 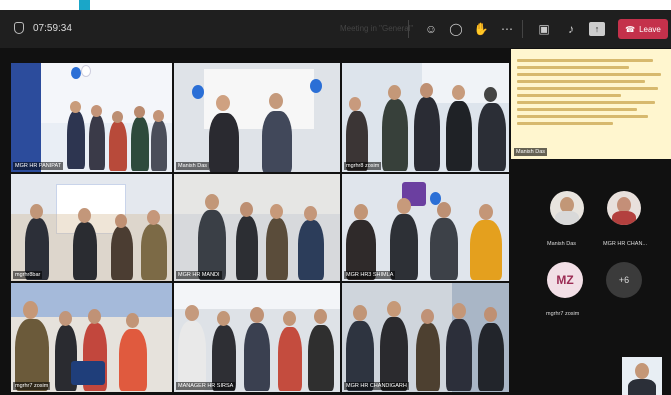 I want to click on chat-icon: ◯, so click(x=456, y=29).